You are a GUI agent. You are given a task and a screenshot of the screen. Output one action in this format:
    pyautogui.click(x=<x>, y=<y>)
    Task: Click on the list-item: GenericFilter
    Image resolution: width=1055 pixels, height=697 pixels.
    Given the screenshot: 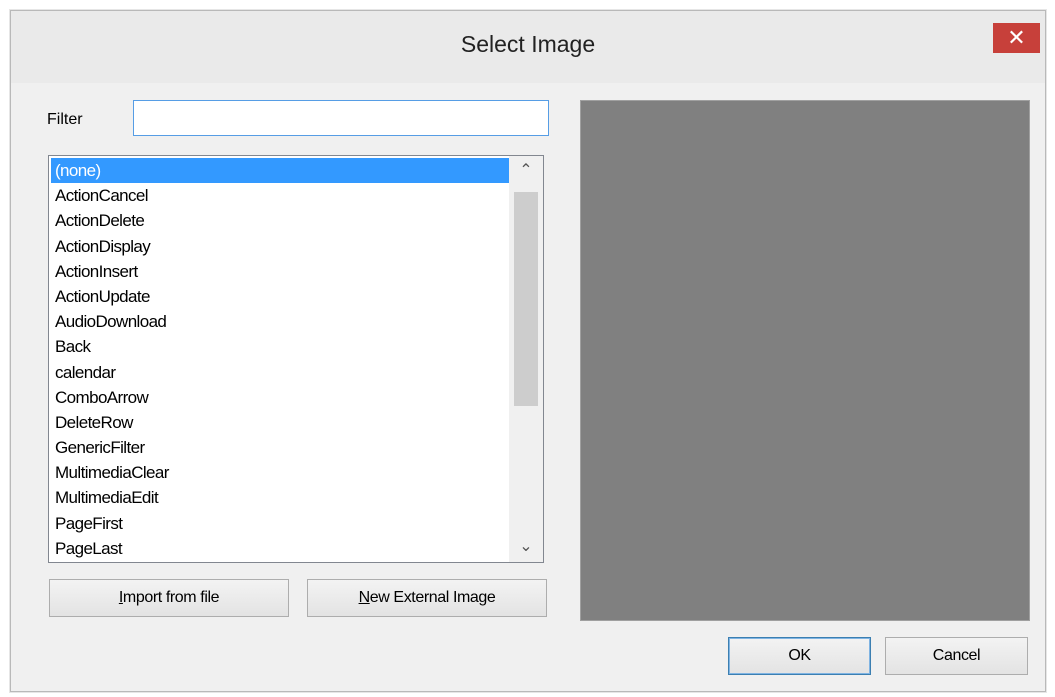 What is the action you would take?
    pyautogui.click(x=281, y=447)
    